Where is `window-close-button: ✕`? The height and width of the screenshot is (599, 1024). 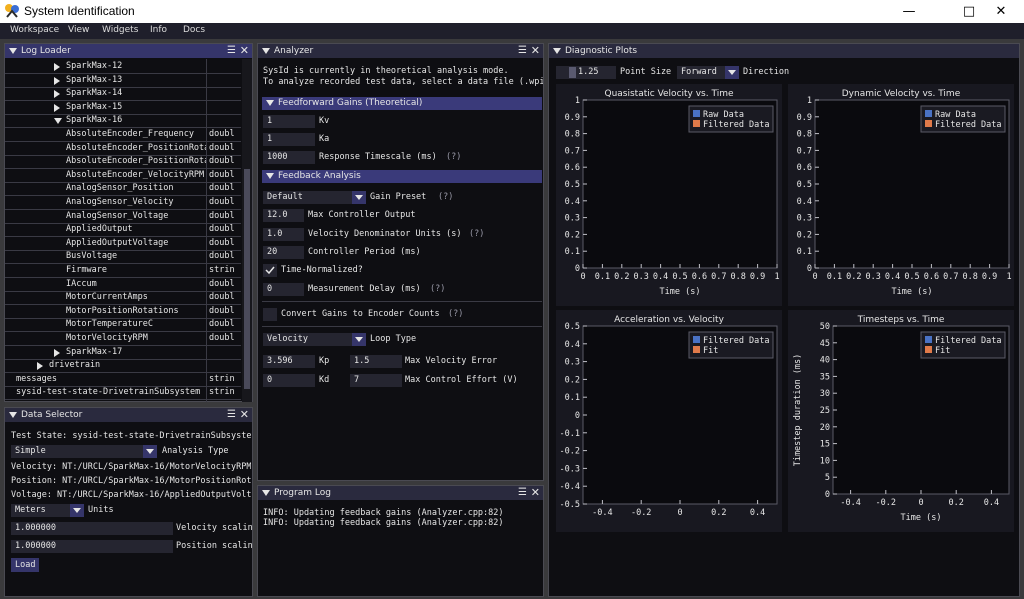 window-close-button: ✕ is located at coordinates (1001, 11).